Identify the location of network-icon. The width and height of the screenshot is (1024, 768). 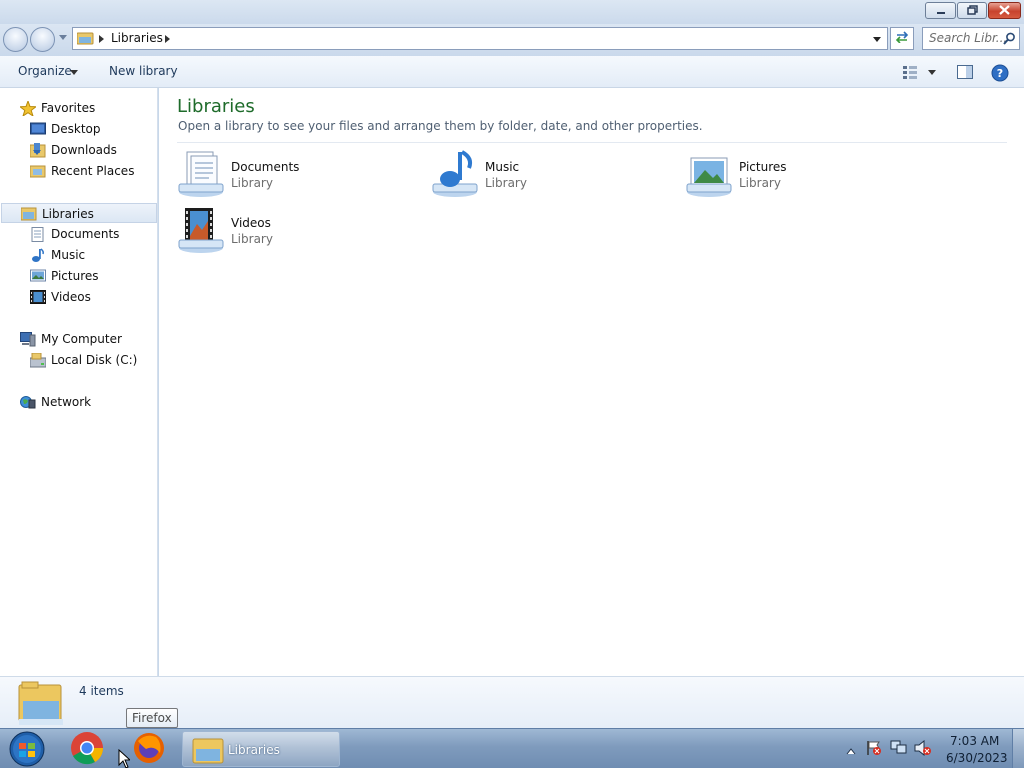
(28, 404).